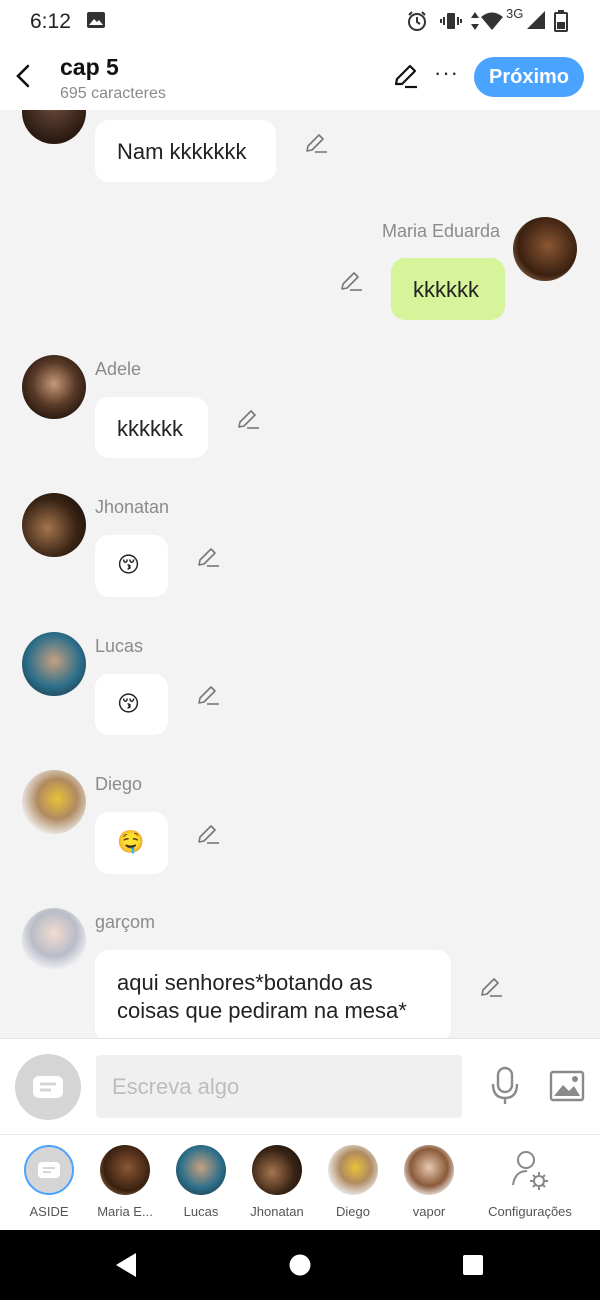 The image size is (600, 1300). I want to click on settings-icon, so click(530, 1170).